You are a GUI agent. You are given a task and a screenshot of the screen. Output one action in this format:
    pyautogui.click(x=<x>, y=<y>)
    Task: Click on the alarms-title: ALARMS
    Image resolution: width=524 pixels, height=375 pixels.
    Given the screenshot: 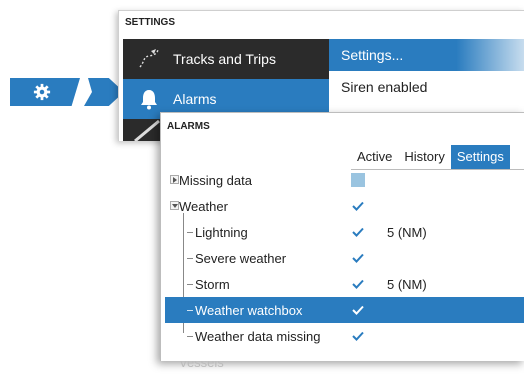 What is the action you would take?
    pyautogui.click(x=188, y=126)
    